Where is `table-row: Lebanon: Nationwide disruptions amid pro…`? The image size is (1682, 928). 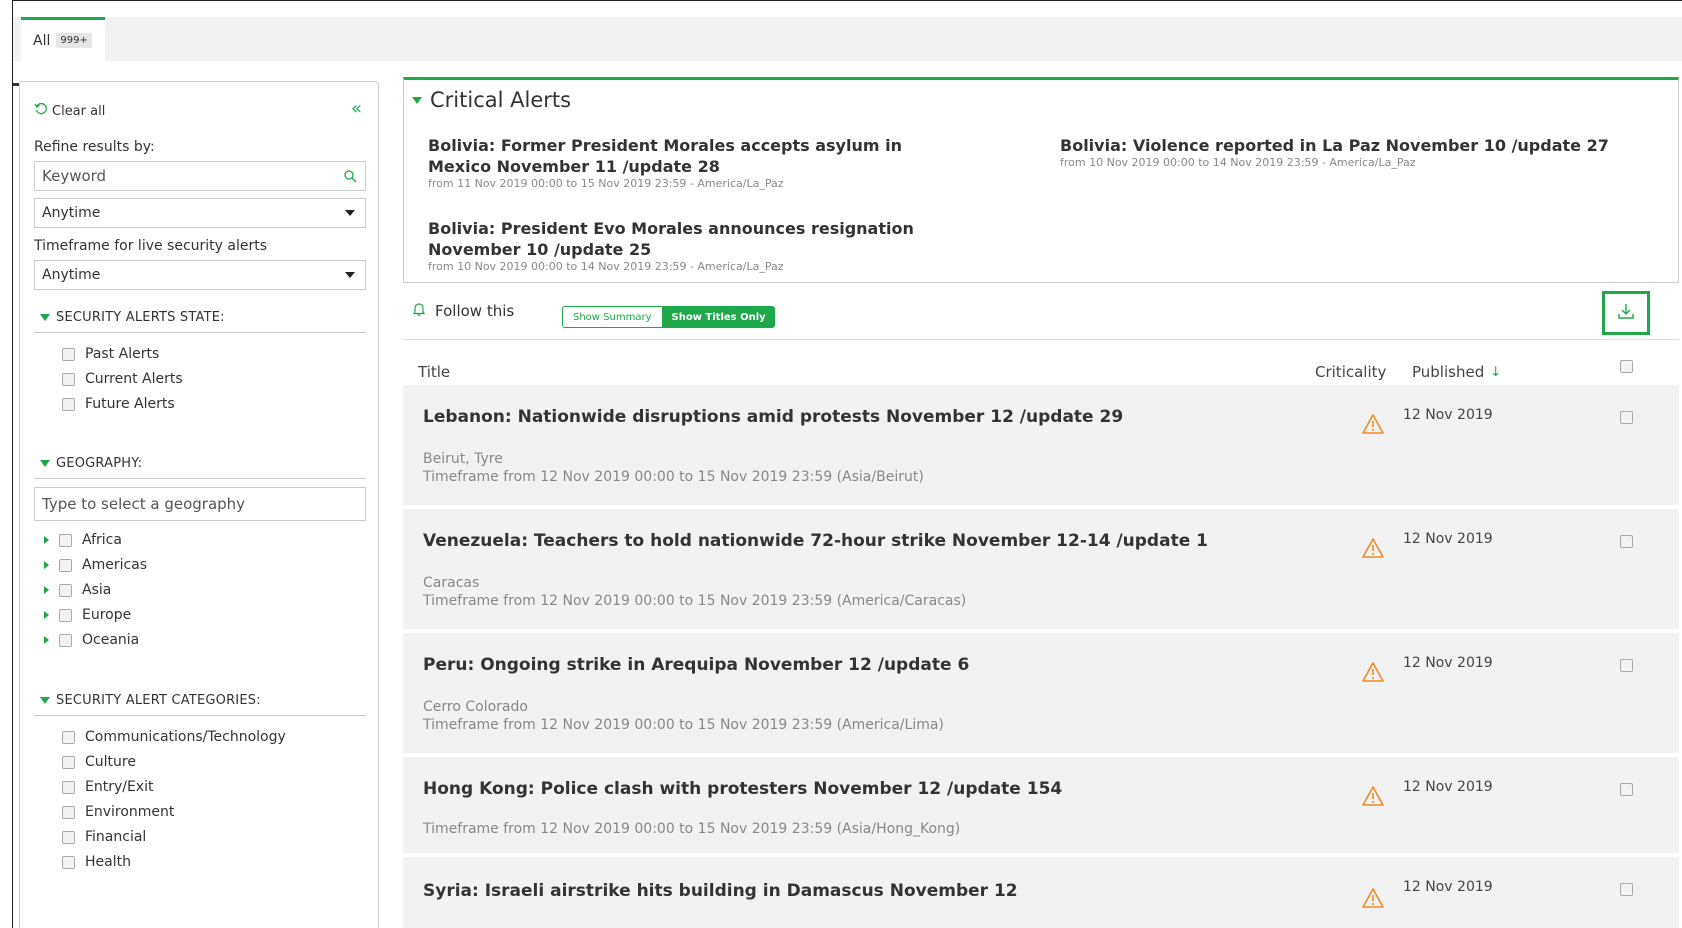 table-row: Lebanon: Nationwide disruptions amid pro… is located at coordinates (1041, 447).